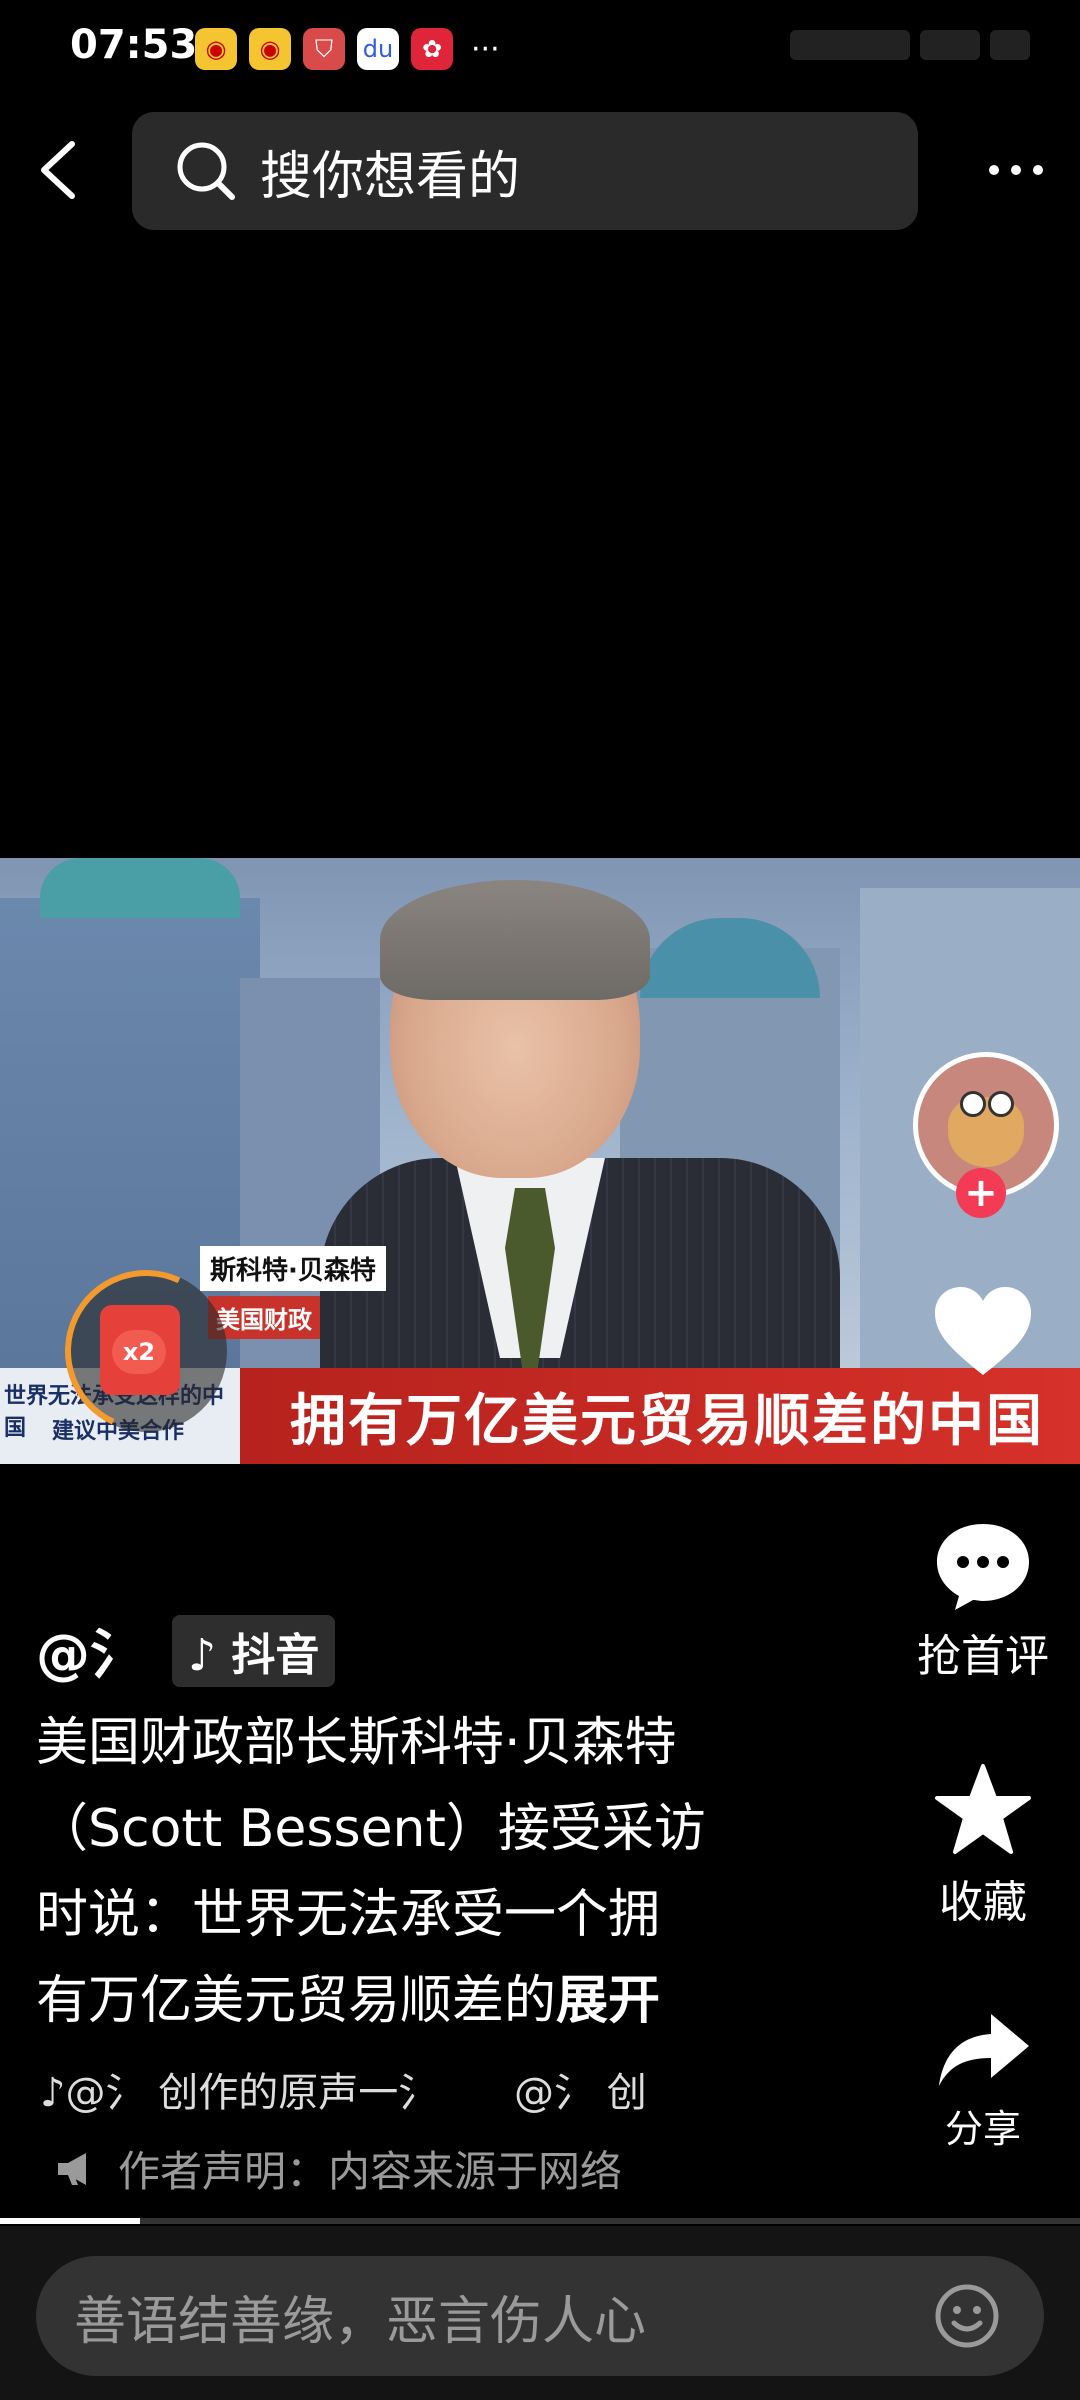  I want to click on declaration-text: 作者声明：内容来源于网络, so click(370, 2171).